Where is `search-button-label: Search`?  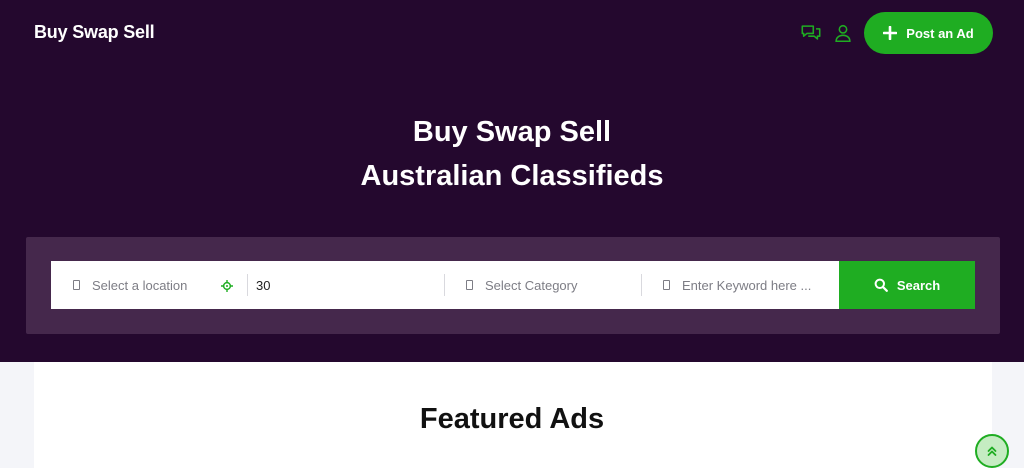 search-button-label: Search is located at coordinates (918, 285).